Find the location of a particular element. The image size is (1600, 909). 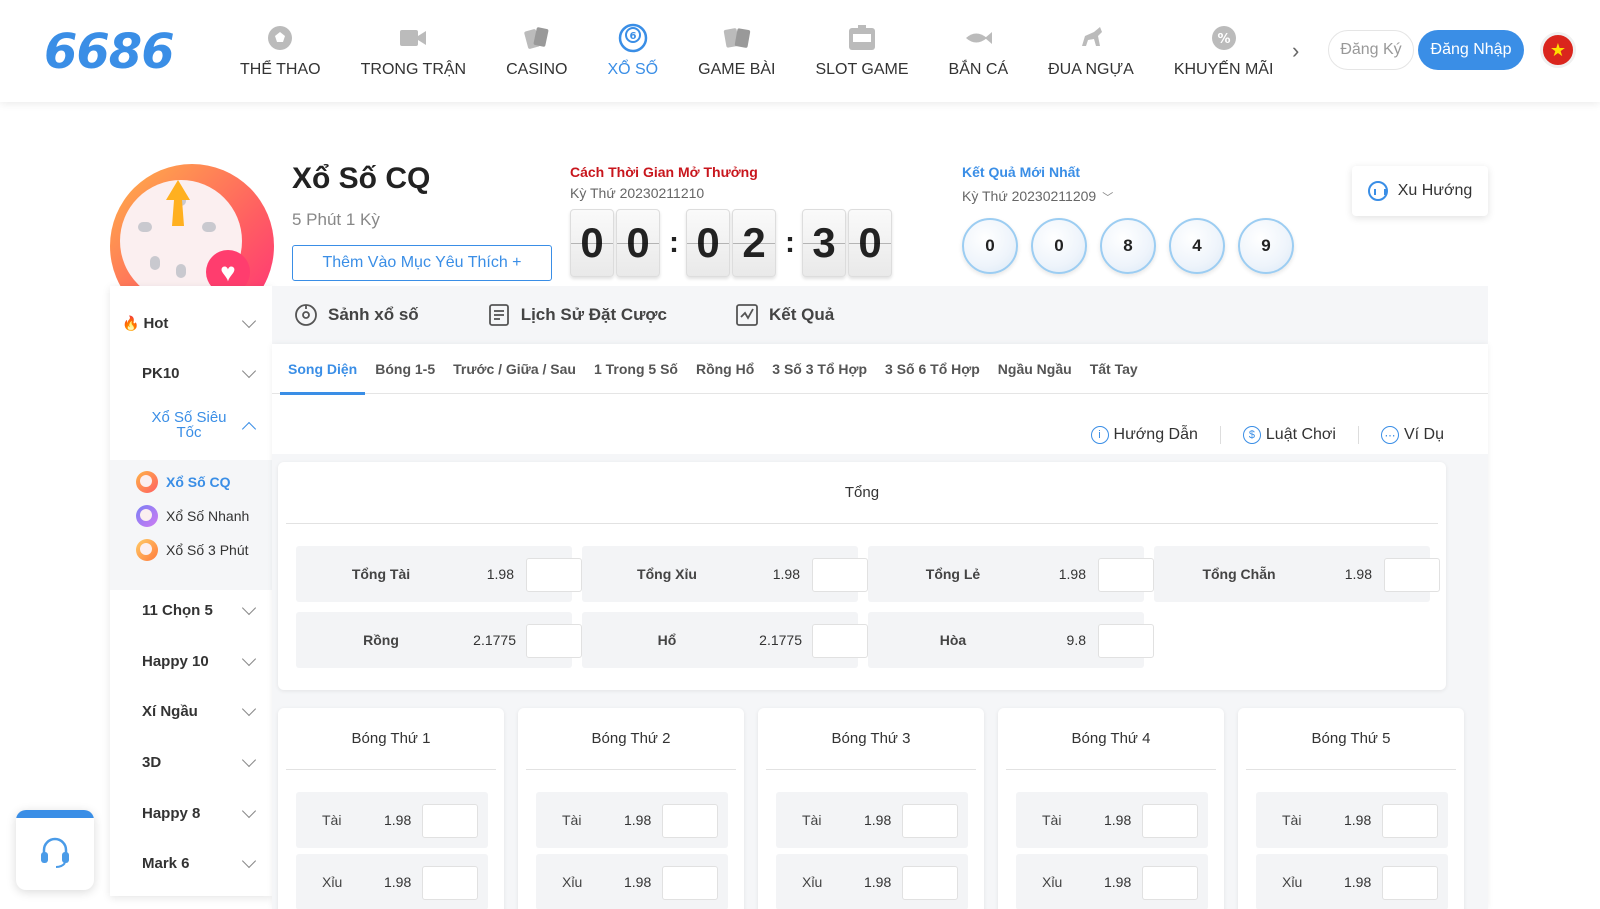

sidebar-item-3d: 3D is located at coordinates (191, 762).